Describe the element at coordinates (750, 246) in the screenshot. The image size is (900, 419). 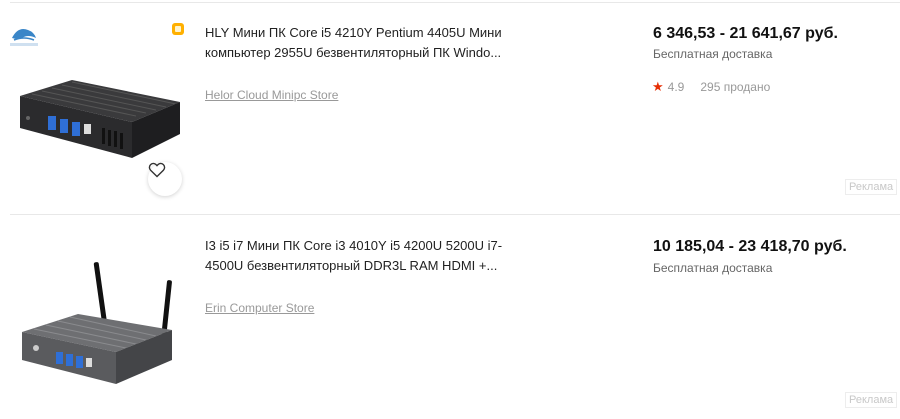
I see `price-range: 10 185,04 - 23 418,70 руб.` at that location.